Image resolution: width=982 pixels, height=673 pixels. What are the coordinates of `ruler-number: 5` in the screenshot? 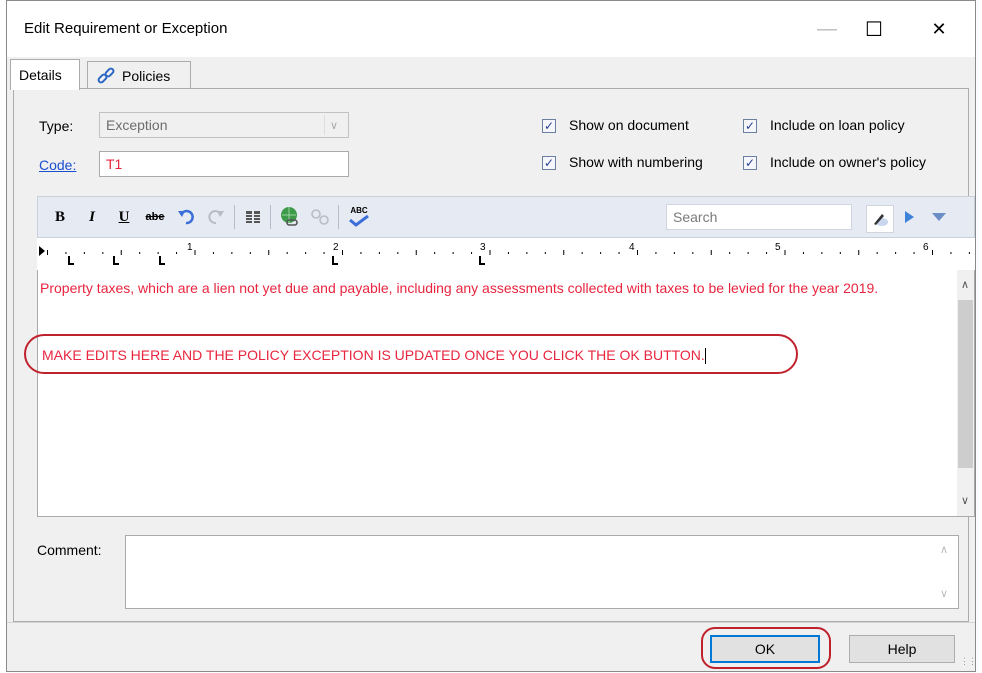 It's located at (778, 247).